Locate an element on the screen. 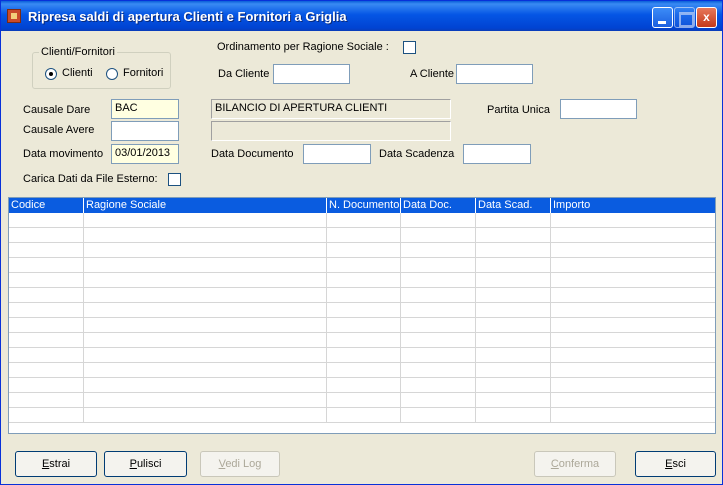  data-movimento-input: 03/01/2013 is located at coordinates (145, 154).